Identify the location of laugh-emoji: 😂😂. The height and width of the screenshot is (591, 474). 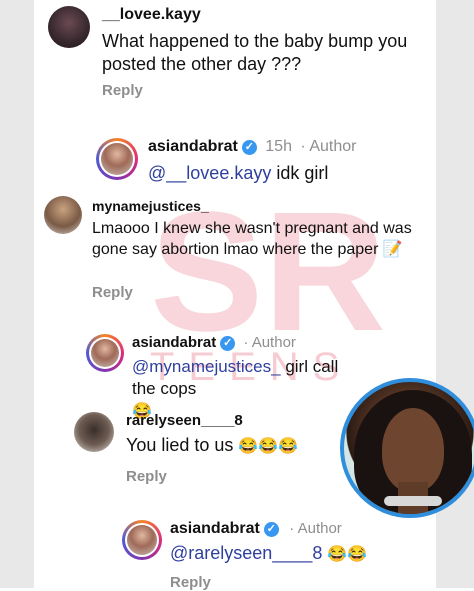
(347, 554).